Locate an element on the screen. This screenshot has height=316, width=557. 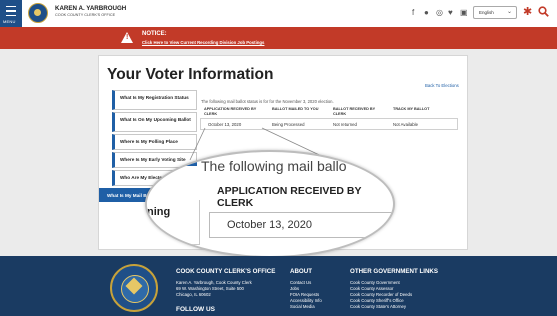
footer-link-sheriffs-office: Cook County Sheriff's Office is located at coordinates (377, 300).